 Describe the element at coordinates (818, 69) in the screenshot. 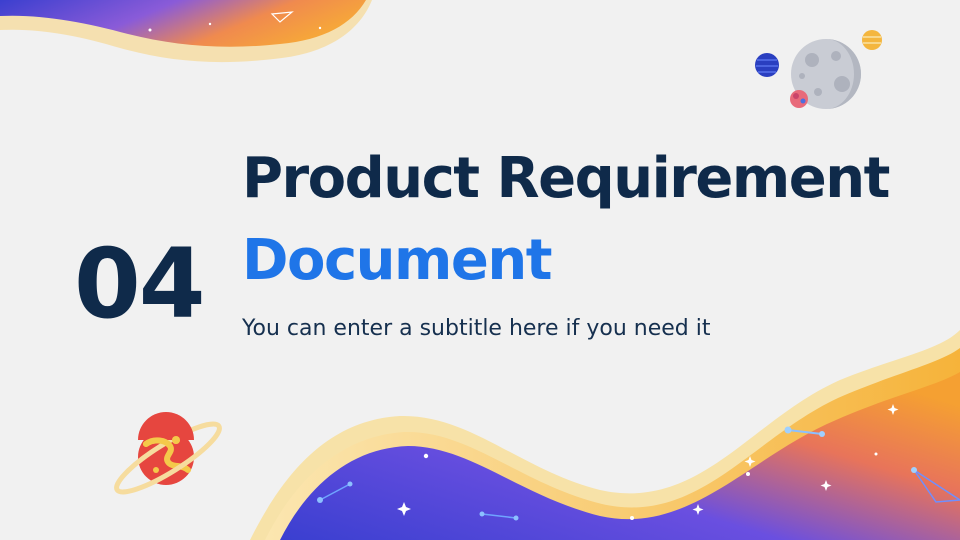

I see `planet-cluster-icon` at that location.